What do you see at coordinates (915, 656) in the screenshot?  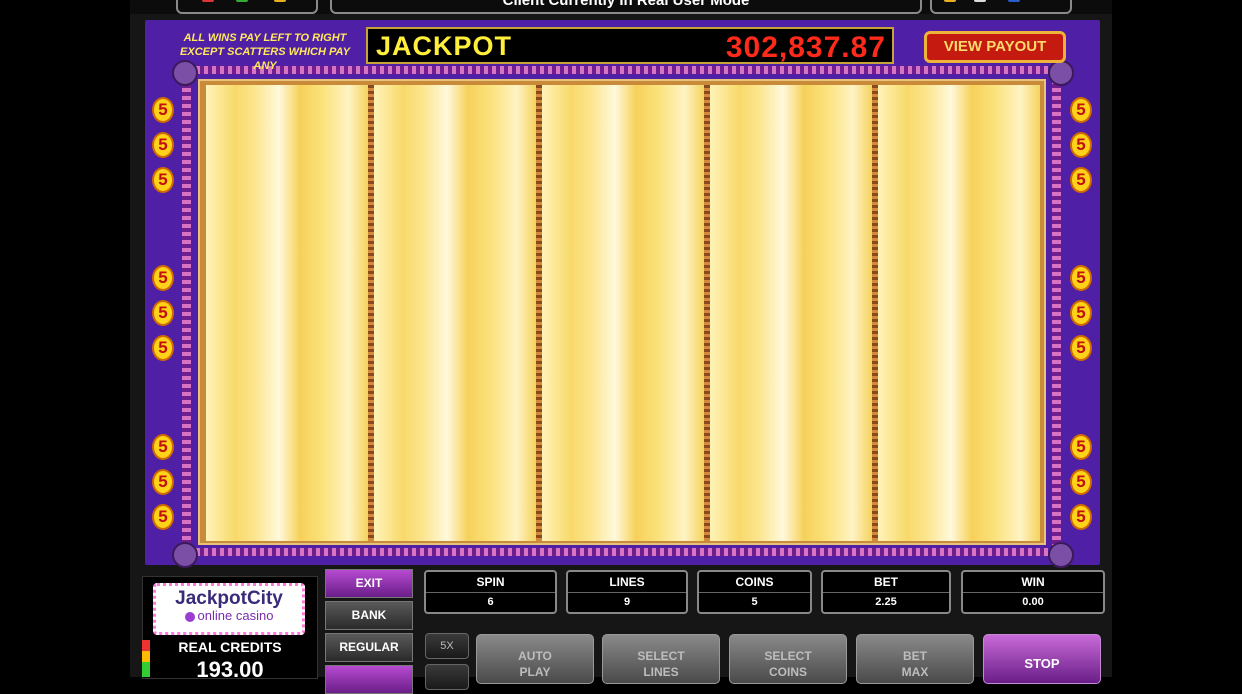 I see `bet-max-line1: BET` at bounding box center [915, 656].